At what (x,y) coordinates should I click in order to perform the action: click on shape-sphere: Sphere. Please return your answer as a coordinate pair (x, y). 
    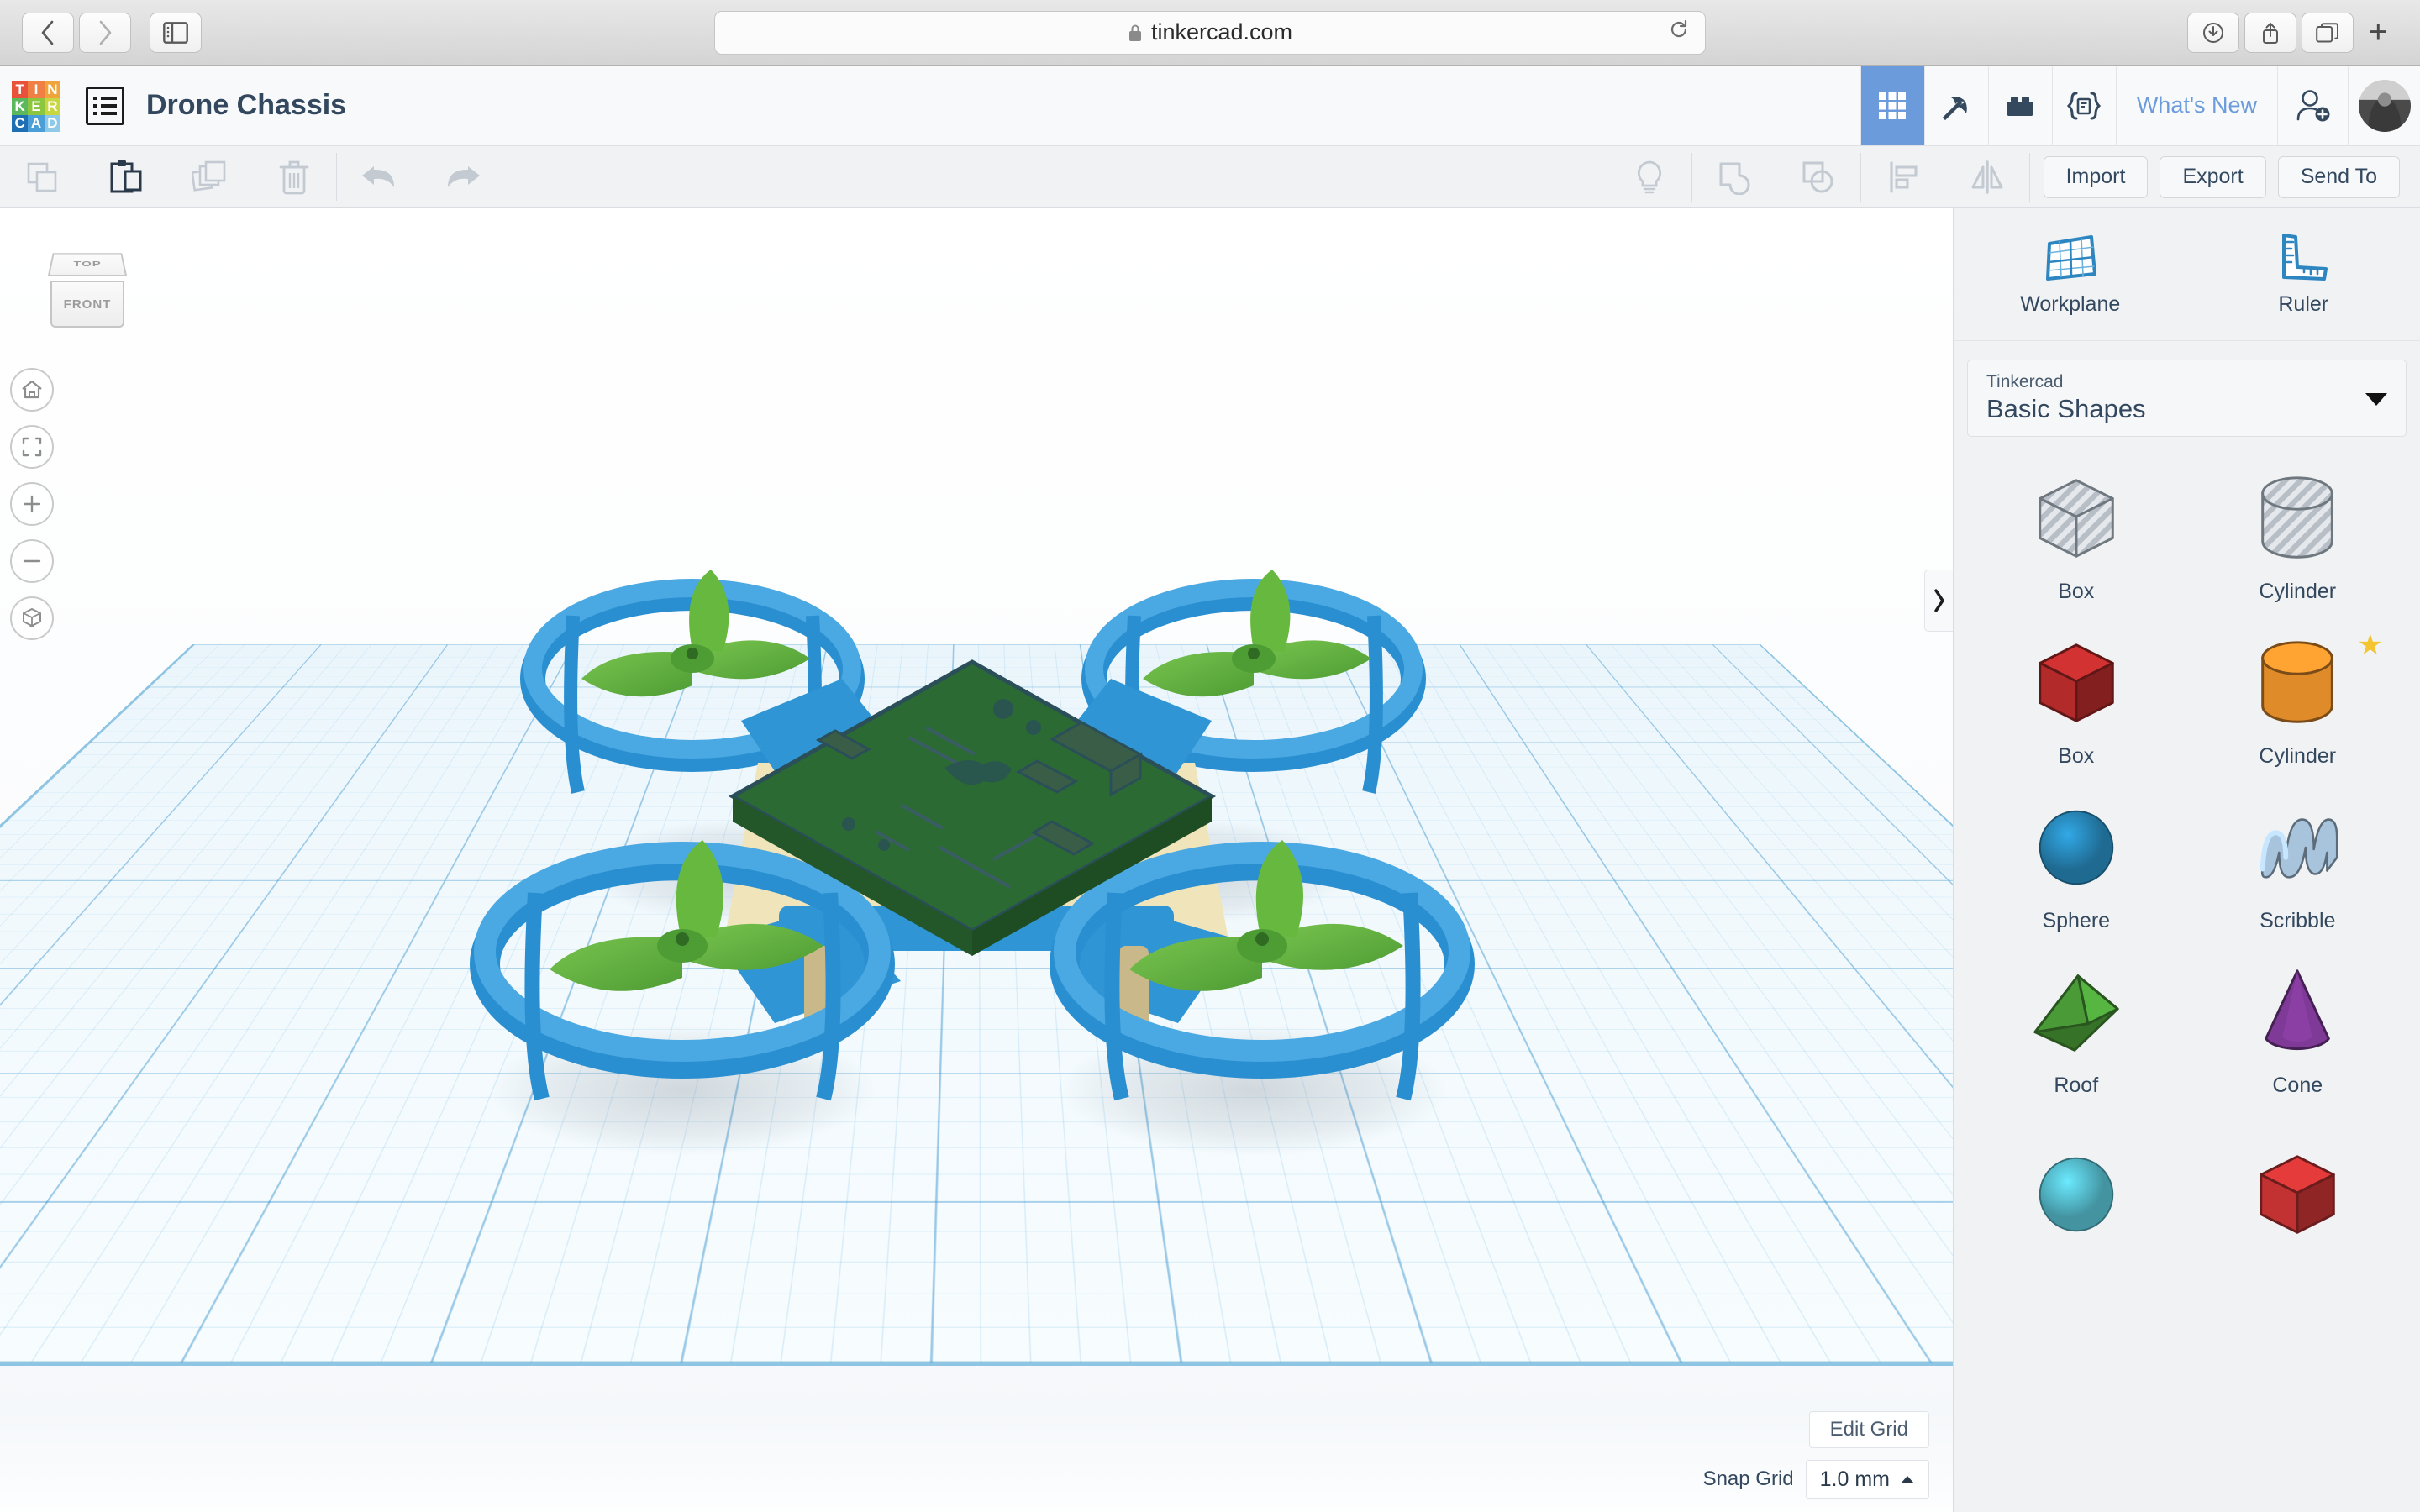
    Looking at the image, I should click on (2076, 865).